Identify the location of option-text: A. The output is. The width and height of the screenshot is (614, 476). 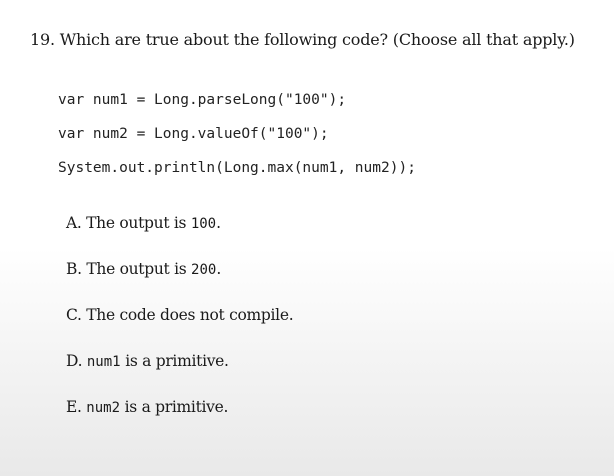
(128, 223).